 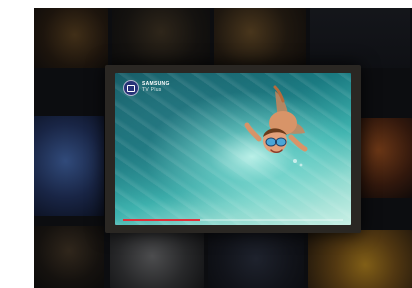 What do you see at coordinates (233, 220) in the screenshot?
I see `progress-track` at bounding box center [233, 220].